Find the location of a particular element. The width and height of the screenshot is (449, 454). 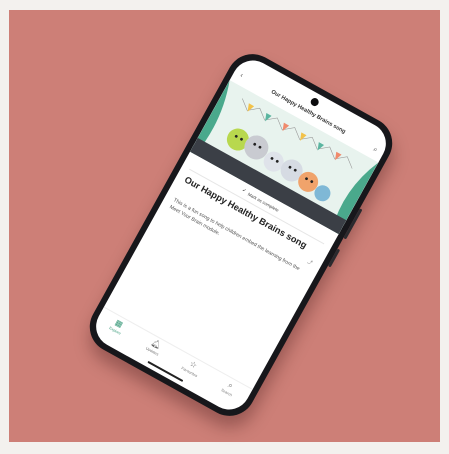

star-icon: ☆ is located at coordinates (193, 365).